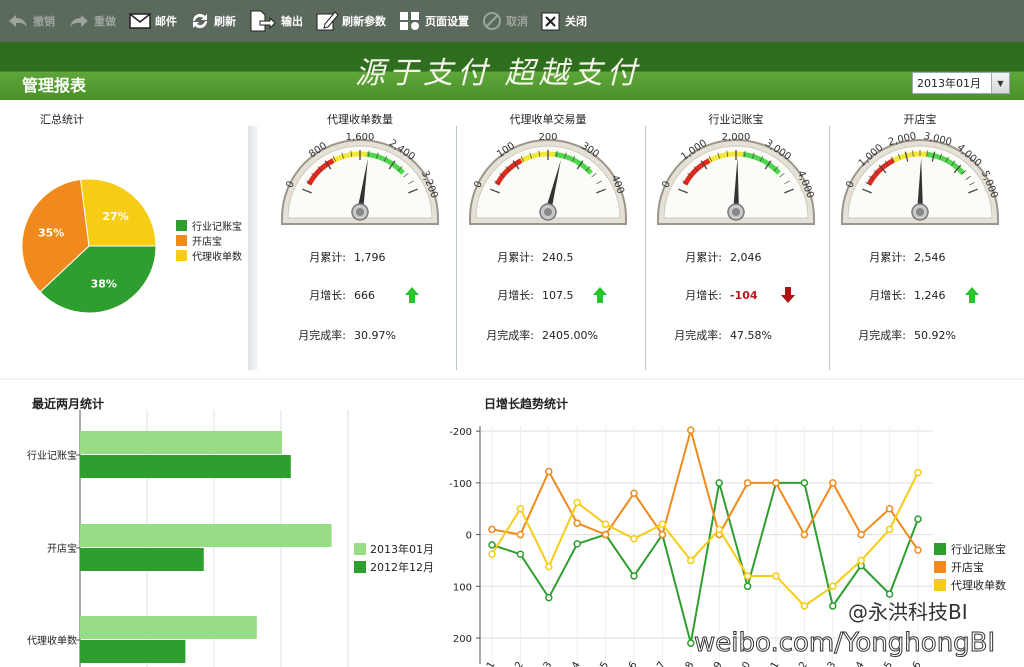  I want to click on pie-label: 27%, so click(115, 216).